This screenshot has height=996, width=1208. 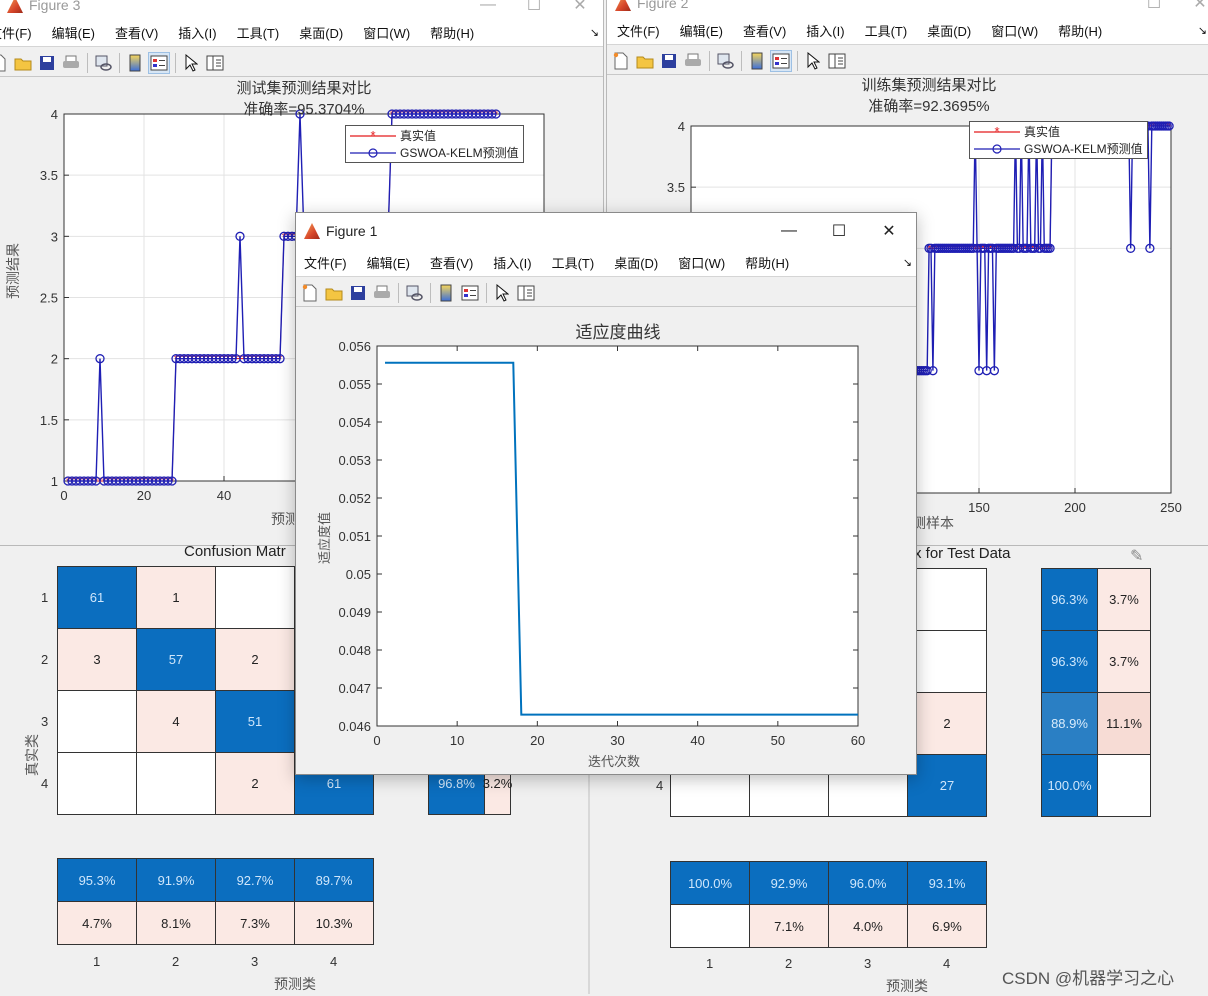 I want to click on confusion-cell: 3, so click(x=97, y=659).